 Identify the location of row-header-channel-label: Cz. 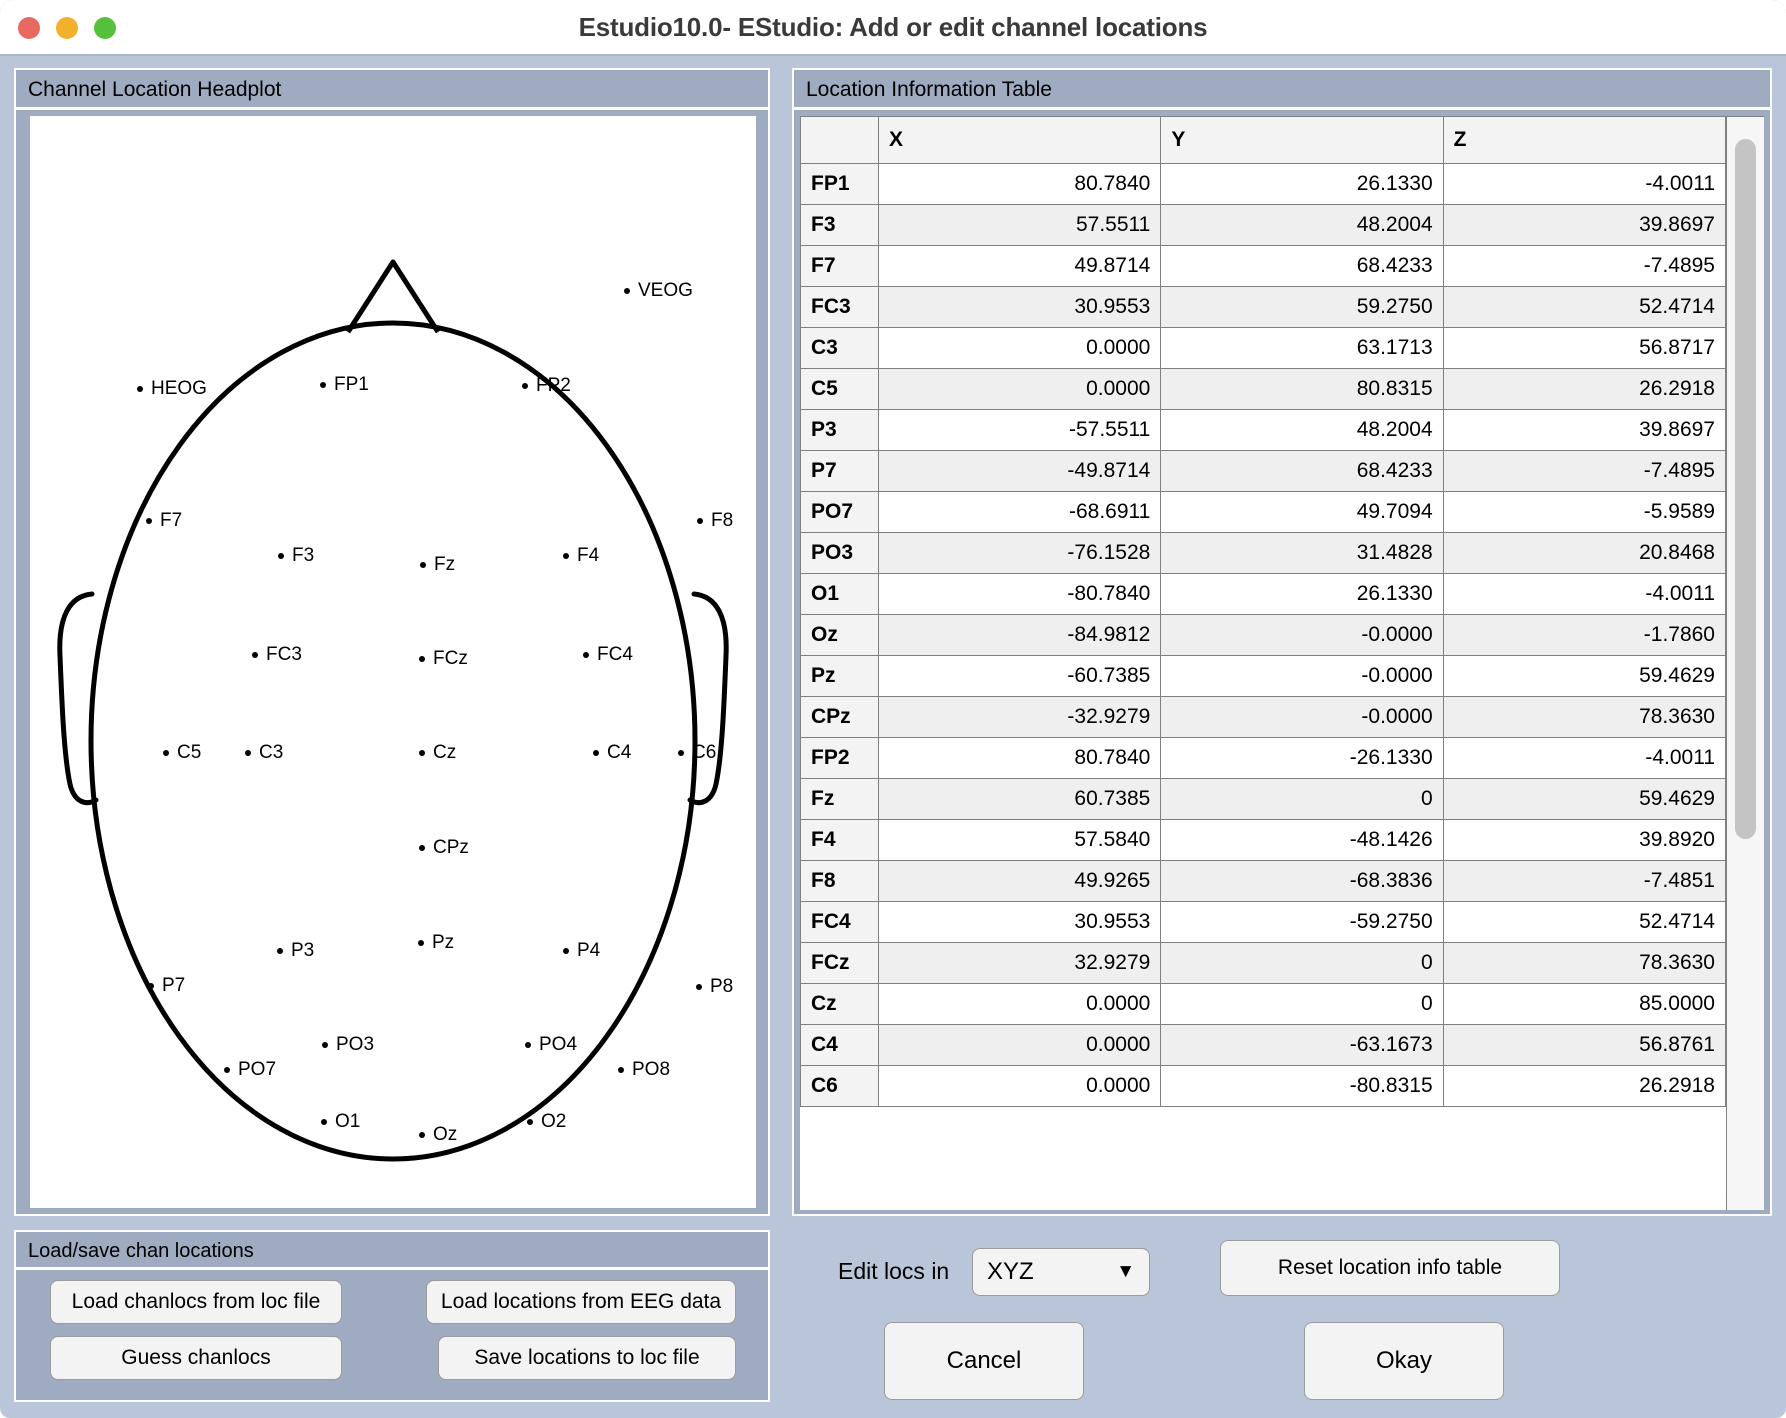
(839, 1004).